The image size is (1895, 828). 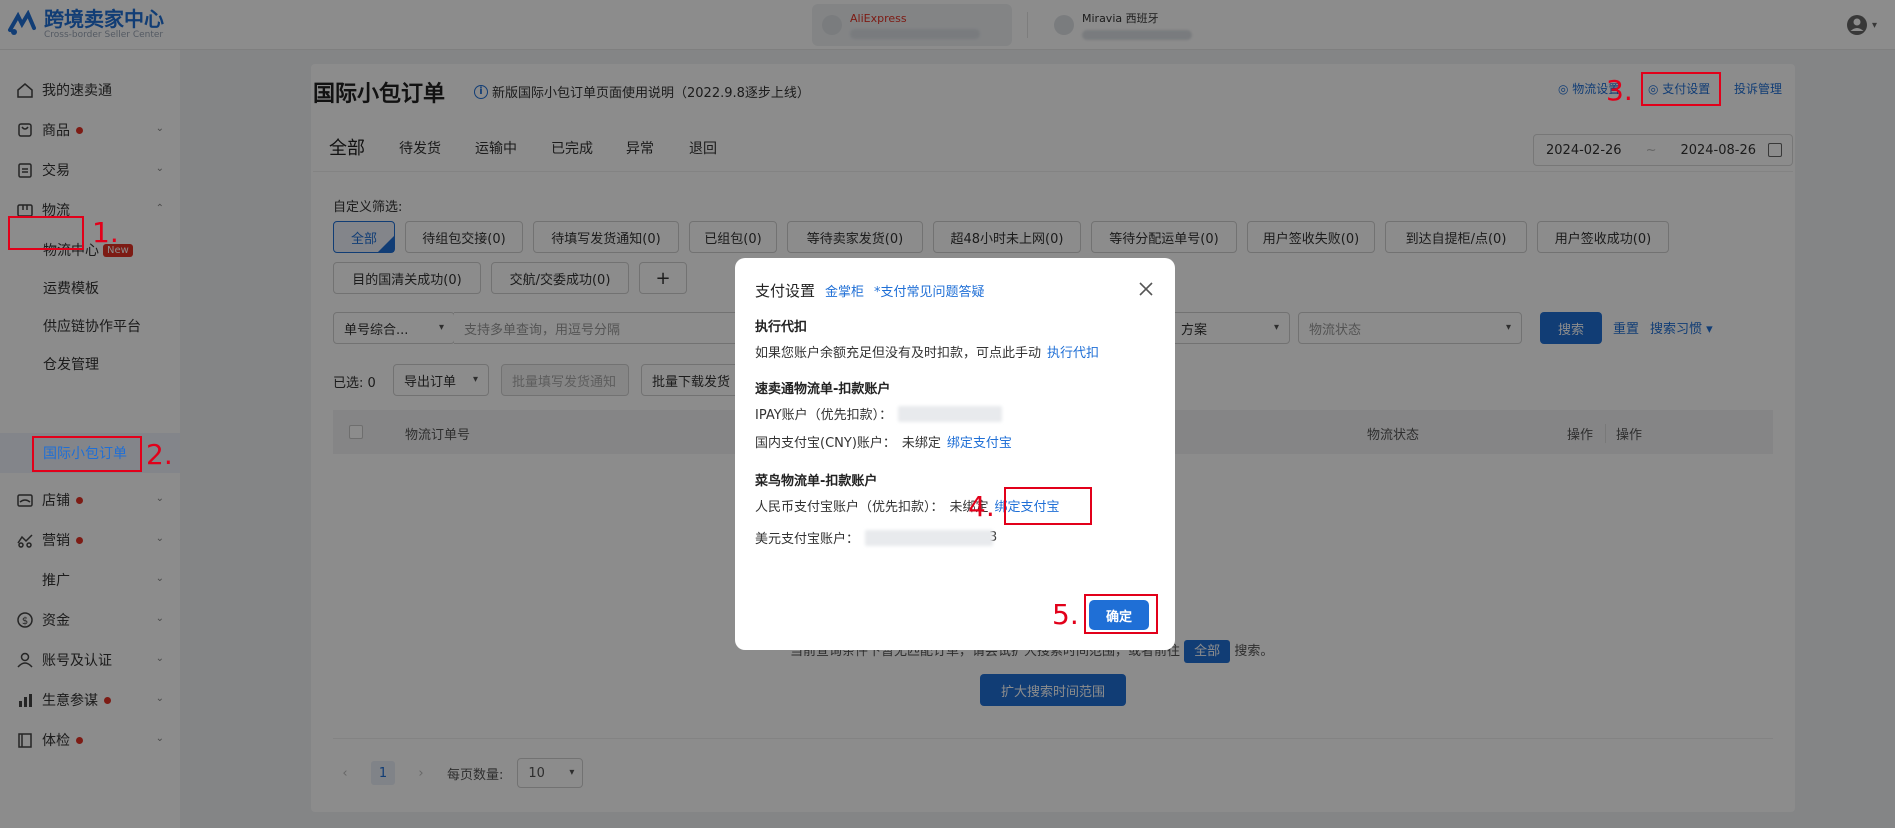 I want to click on usd-label: 美元支付宝账户：, so click(x=807, y=539).